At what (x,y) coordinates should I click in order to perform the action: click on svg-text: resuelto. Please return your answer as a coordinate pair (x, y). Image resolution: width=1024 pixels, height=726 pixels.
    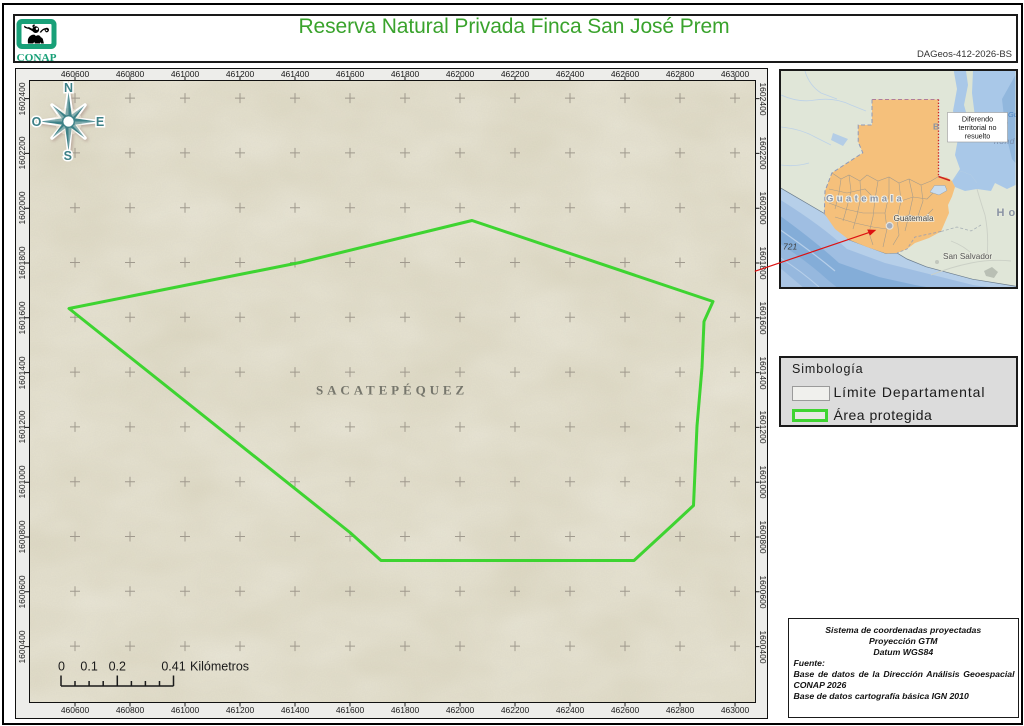
    Looking at the image, I should click on (978, 135).